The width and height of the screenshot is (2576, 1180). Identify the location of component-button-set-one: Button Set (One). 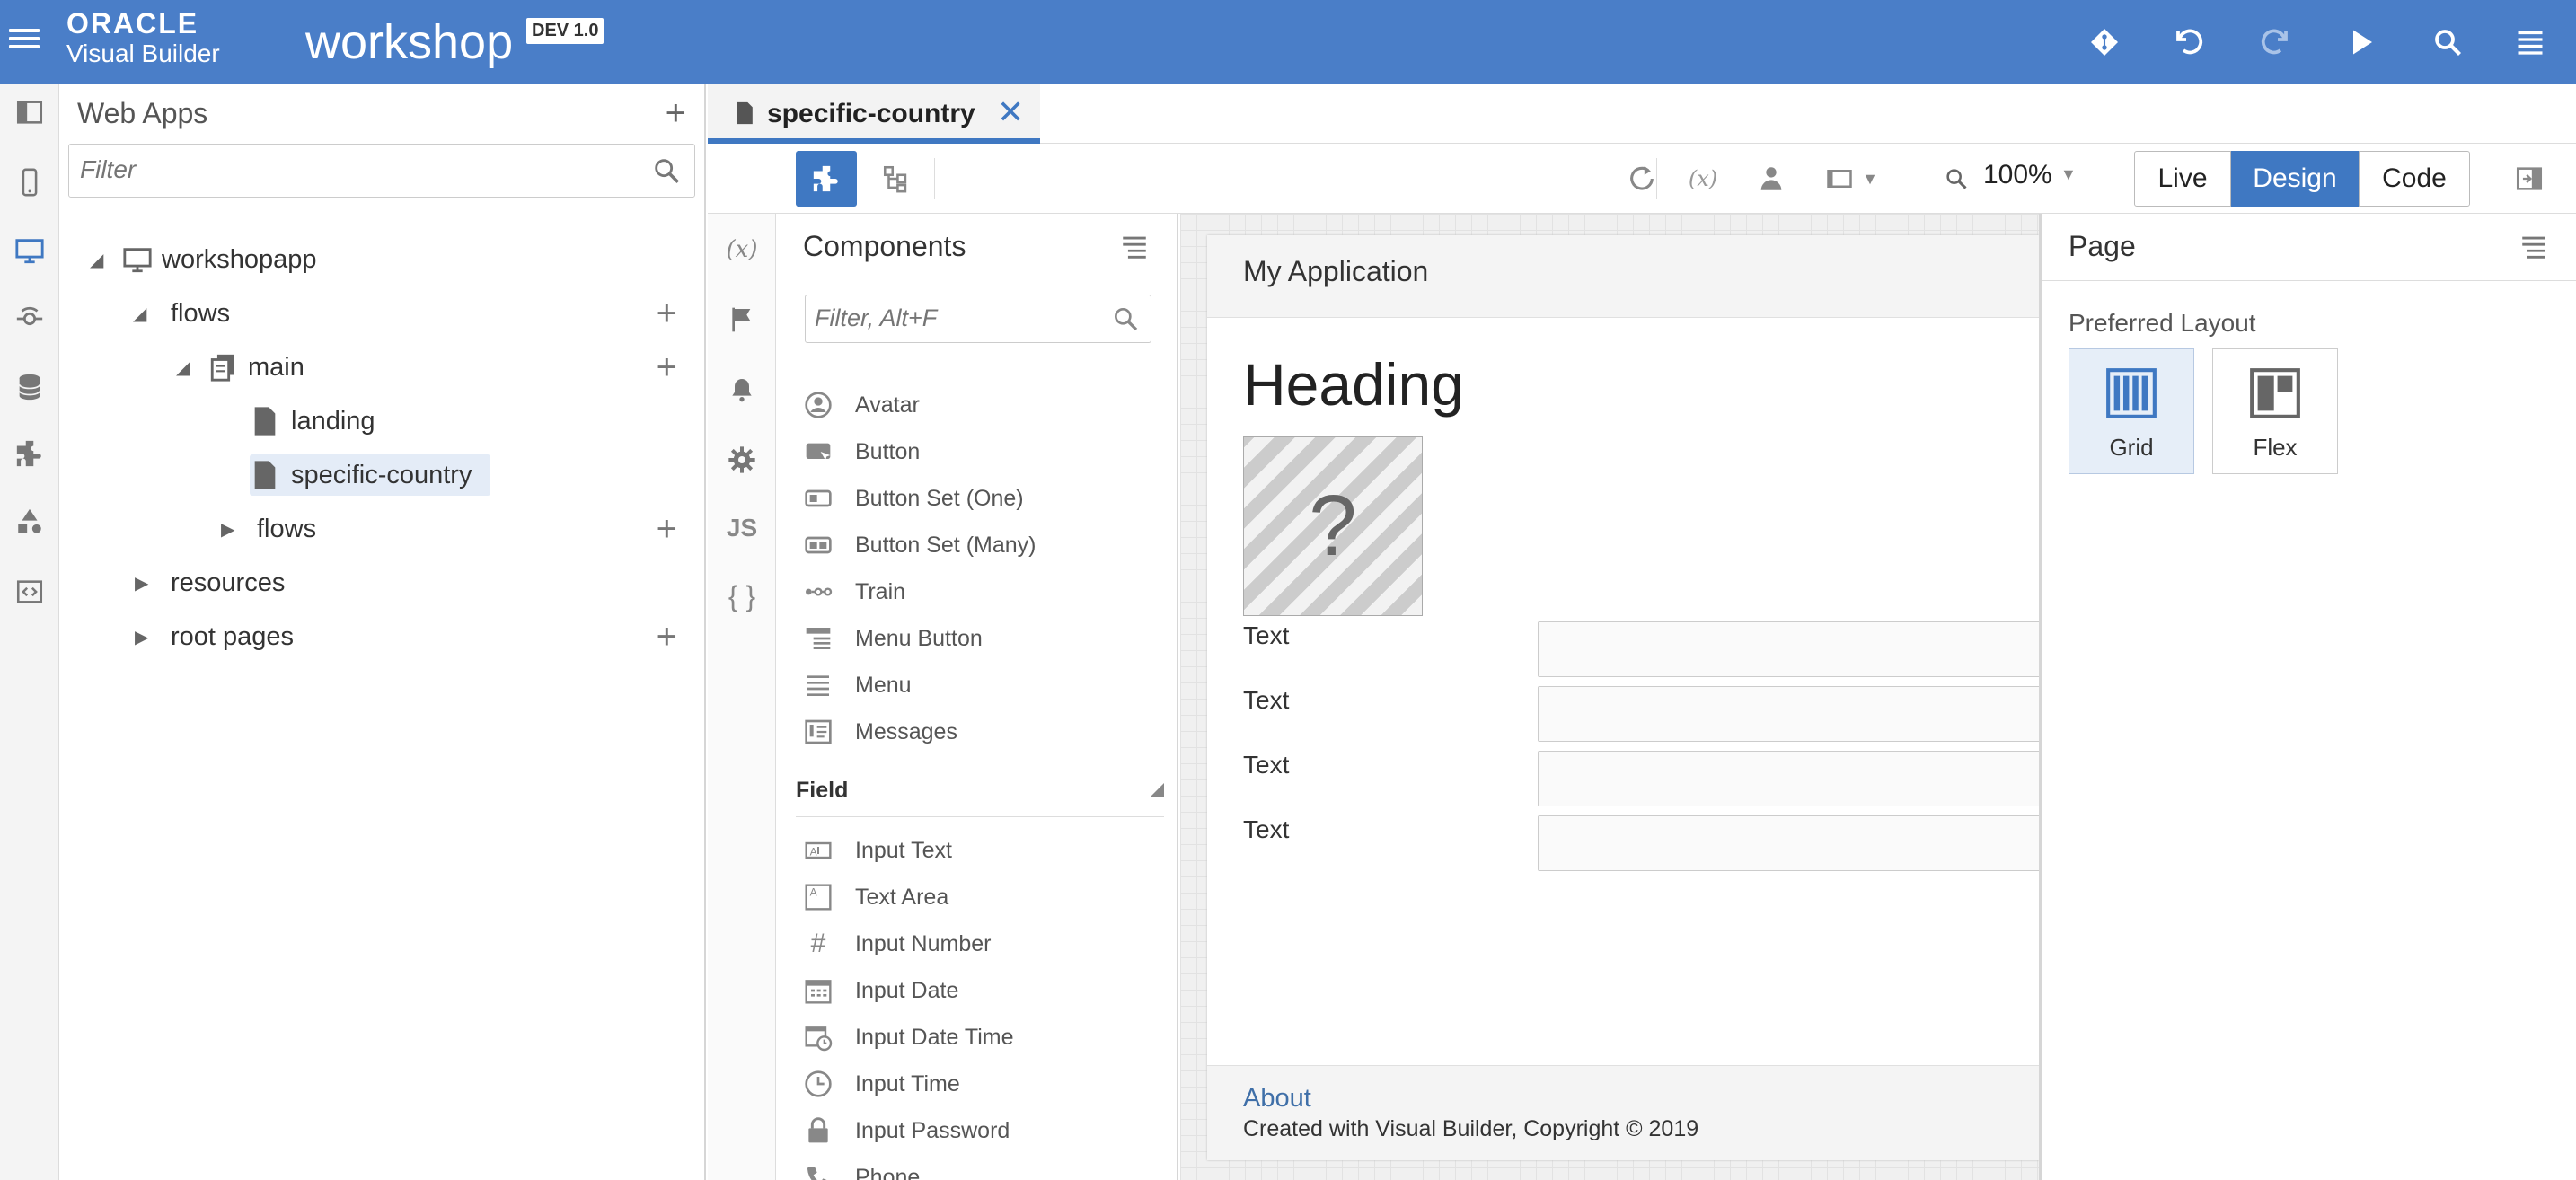
(982, 498).